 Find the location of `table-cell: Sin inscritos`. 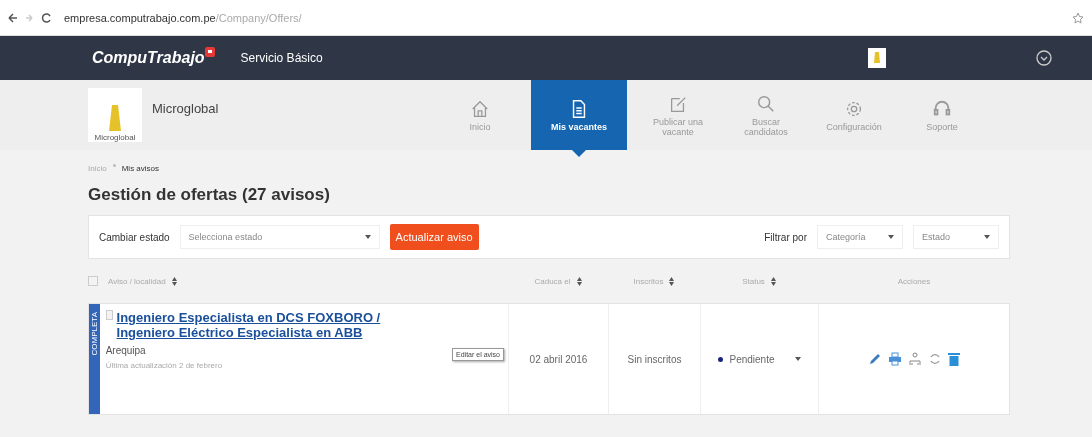

table-cell: Sin inscritos is located at coordinates (655, 359).